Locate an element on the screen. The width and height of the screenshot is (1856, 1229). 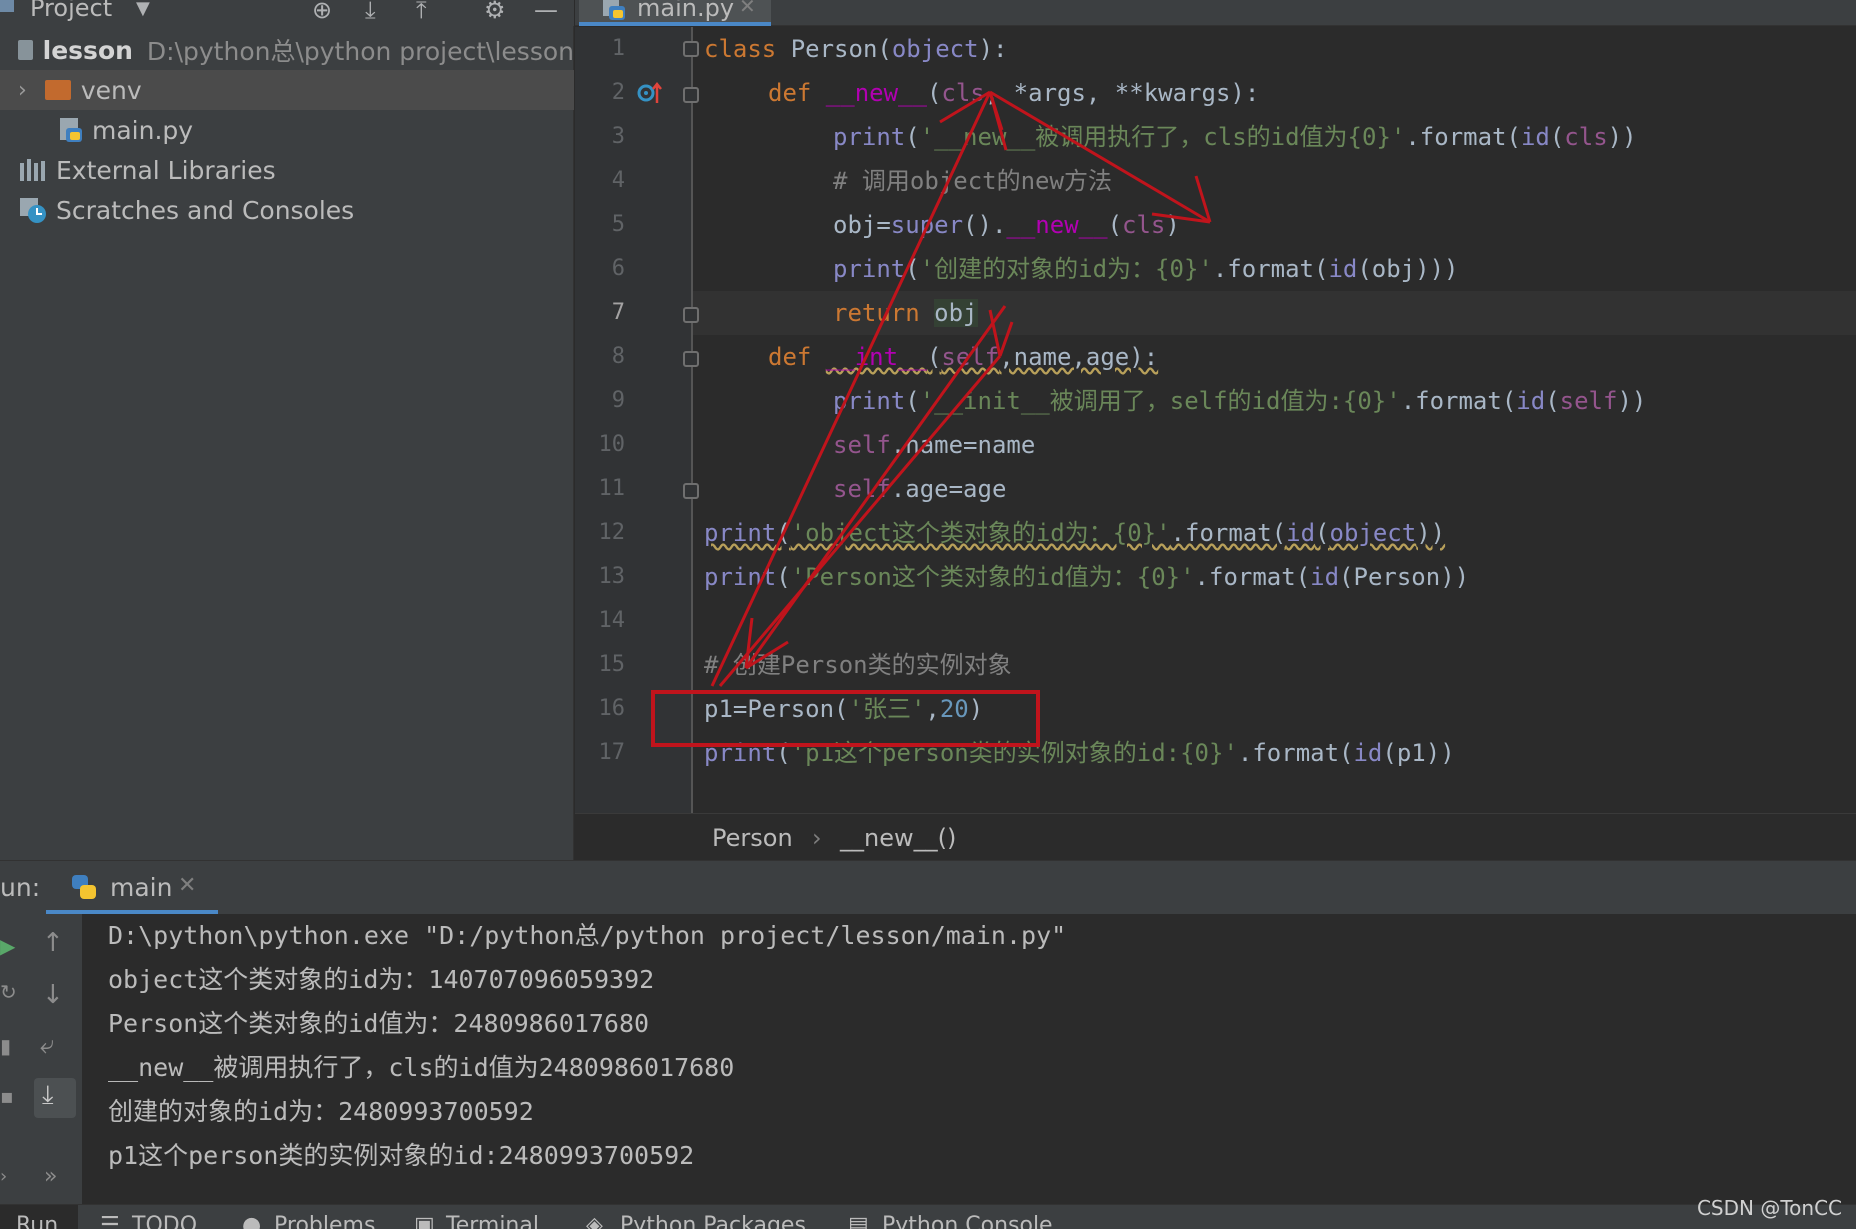
tree-item-external-libraries: External Libraries is located at coordinates (287, 170).